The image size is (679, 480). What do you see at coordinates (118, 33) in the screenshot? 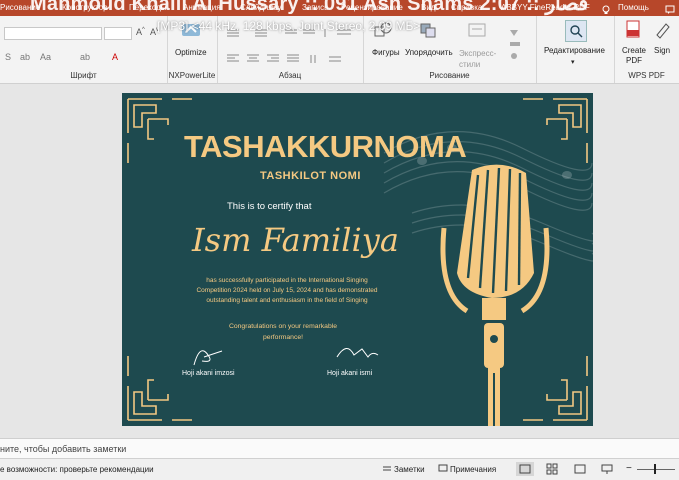
I see `font-size-box` at bounding box center [118, 33].